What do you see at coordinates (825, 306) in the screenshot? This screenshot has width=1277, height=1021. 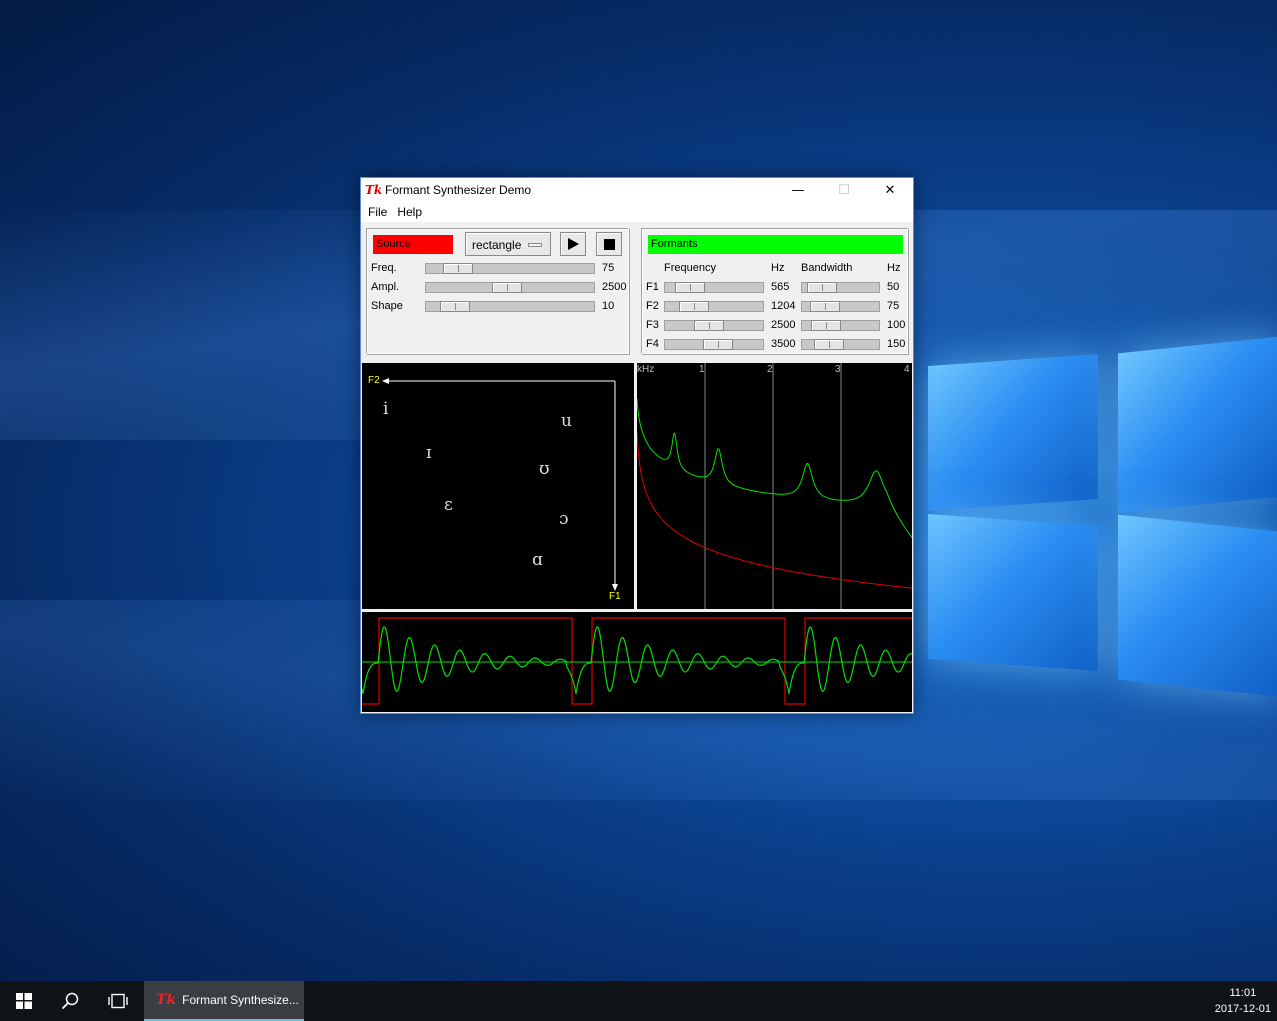 I see `f2-bandwidth-slider-thumb` at bounding box center [825, 306].